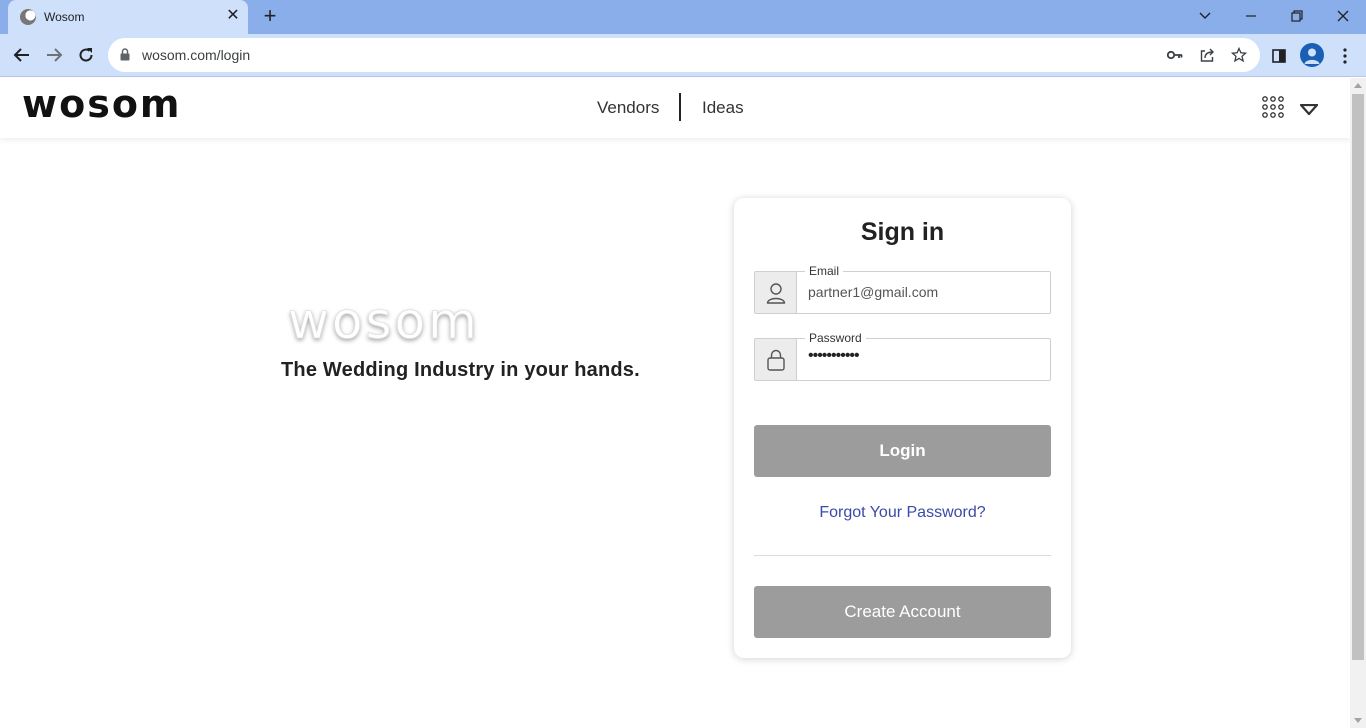  I want to click on create-account-button: Create Account, so click(902, 612).